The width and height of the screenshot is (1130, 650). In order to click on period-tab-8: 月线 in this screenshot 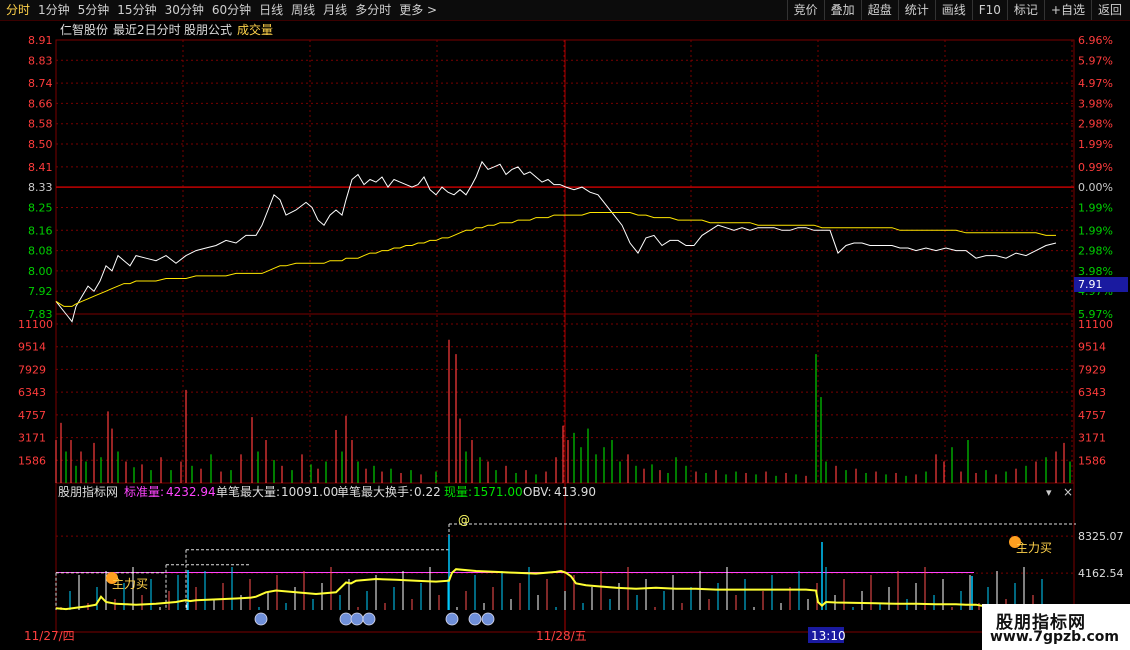, I will do `click(335, 10)`.